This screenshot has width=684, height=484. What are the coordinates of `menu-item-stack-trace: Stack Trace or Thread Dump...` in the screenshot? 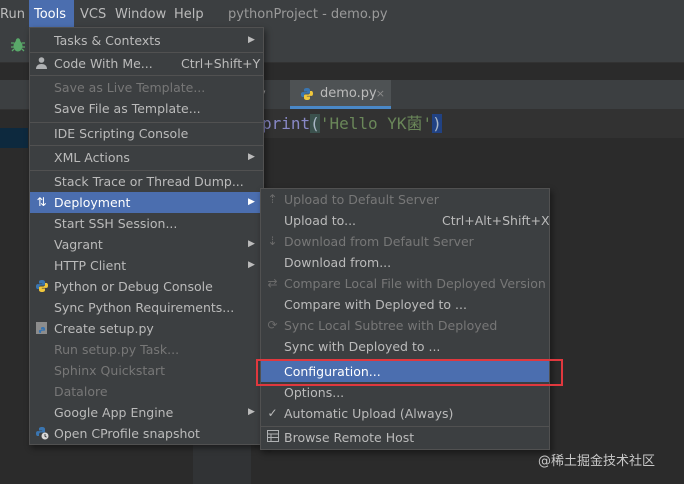 It's located at (146, 181).